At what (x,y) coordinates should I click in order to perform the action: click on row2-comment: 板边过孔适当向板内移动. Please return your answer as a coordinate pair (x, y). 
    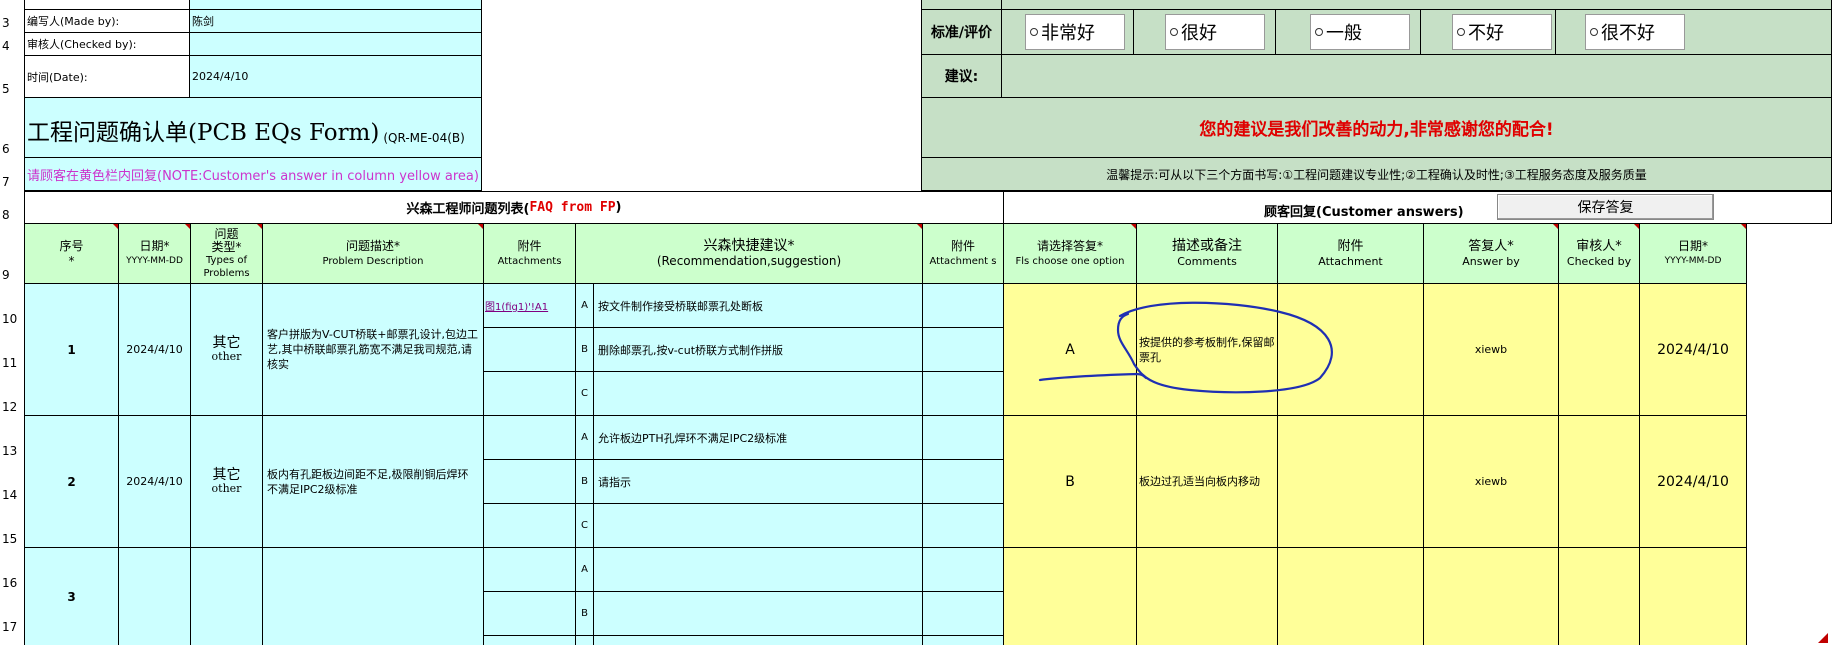
    Looking at the image, I should click on (1207, 482).